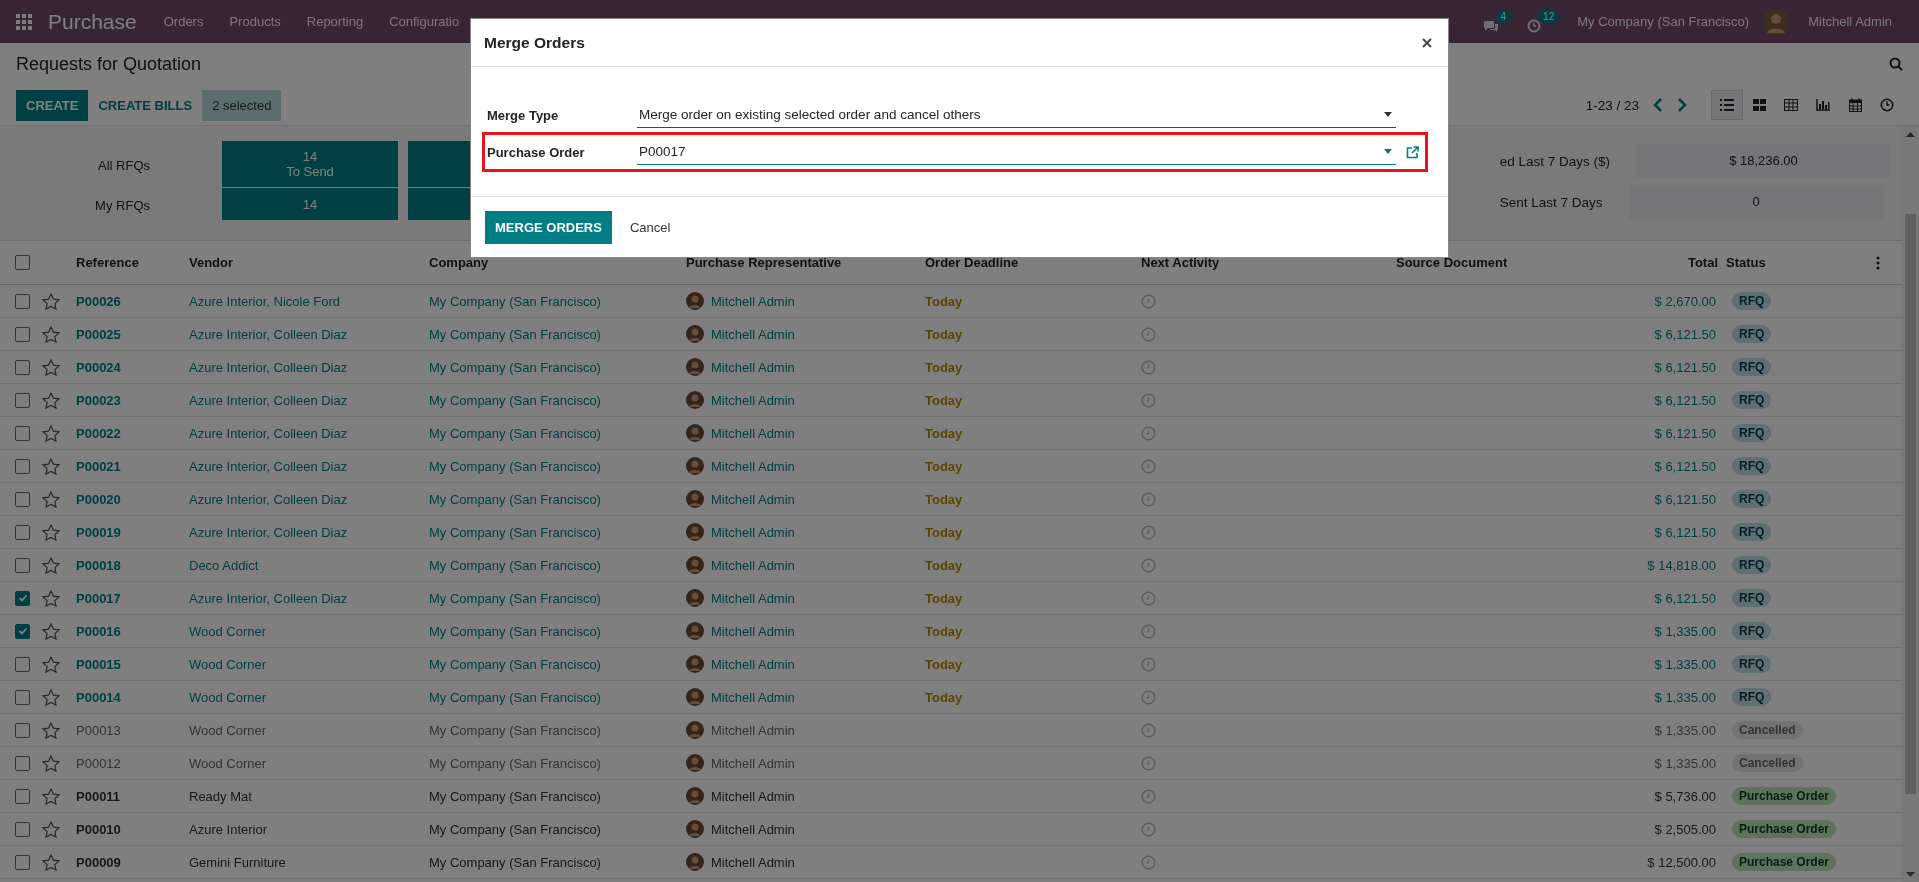 This screenshot has height=882, width=1919. Describe the element at coordinates (459, 262) in the screenshot. I see `column-header: Company` at that location.